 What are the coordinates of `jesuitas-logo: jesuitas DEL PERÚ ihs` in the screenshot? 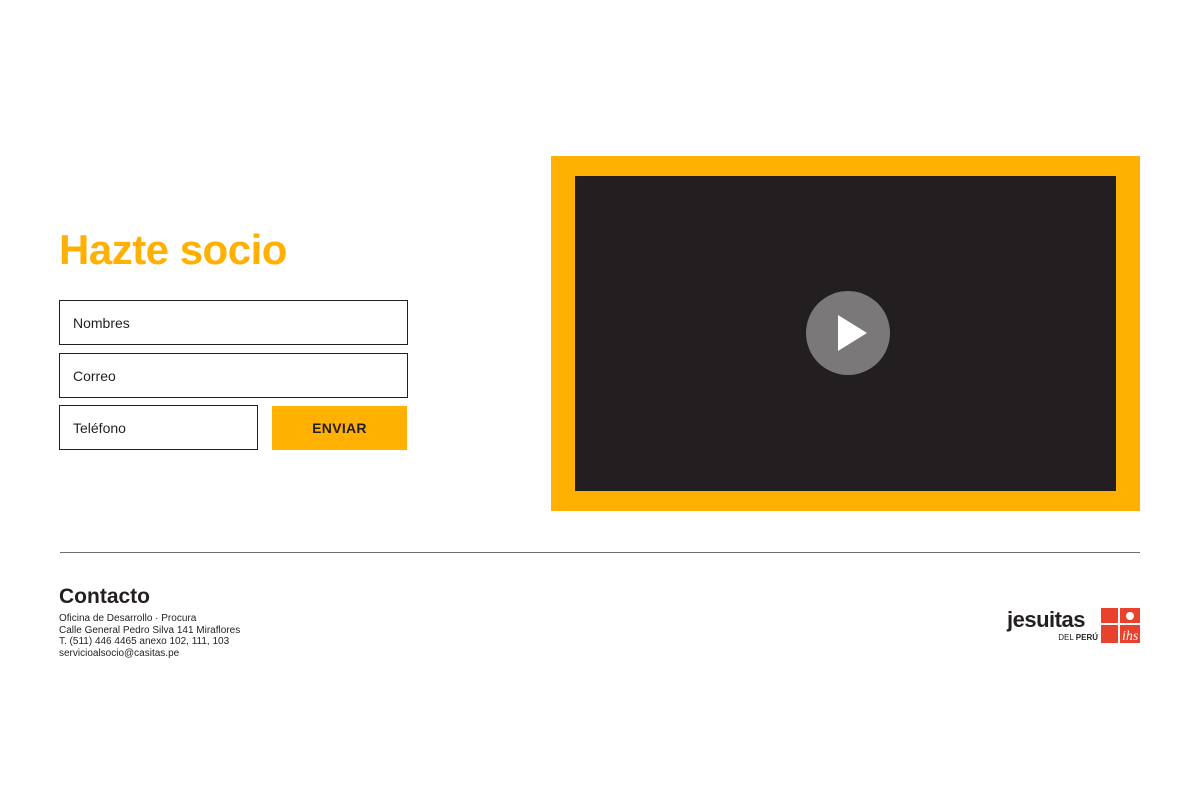 It's located at (1073, 626).